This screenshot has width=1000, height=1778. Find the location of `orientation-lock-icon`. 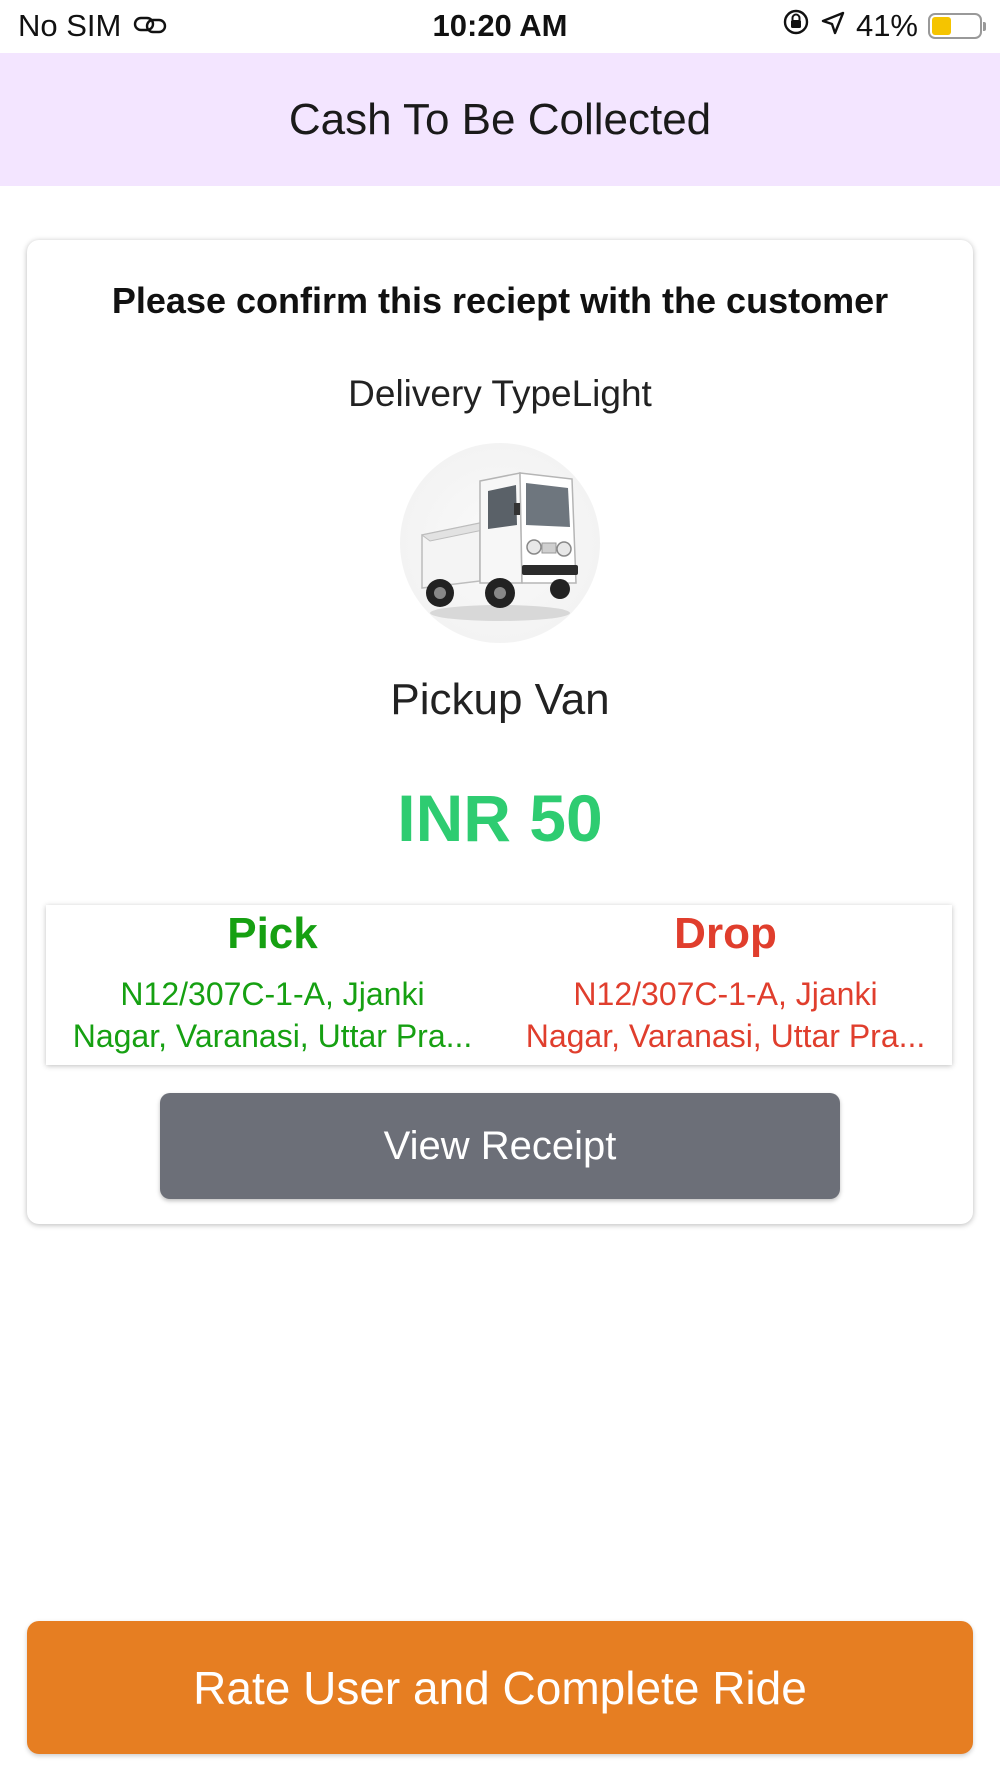

orientation-lock-icon is located at coordinates (796, 26).